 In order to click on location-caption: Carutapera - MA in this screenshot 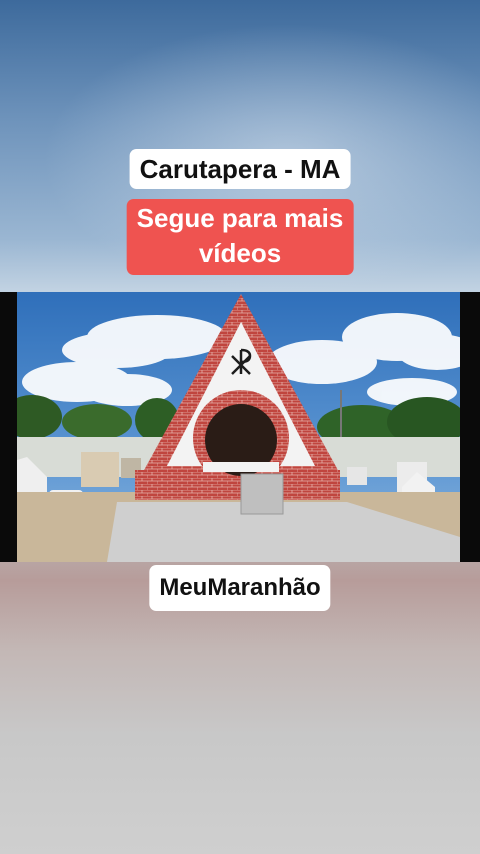, I will do `click(240, 169)`.